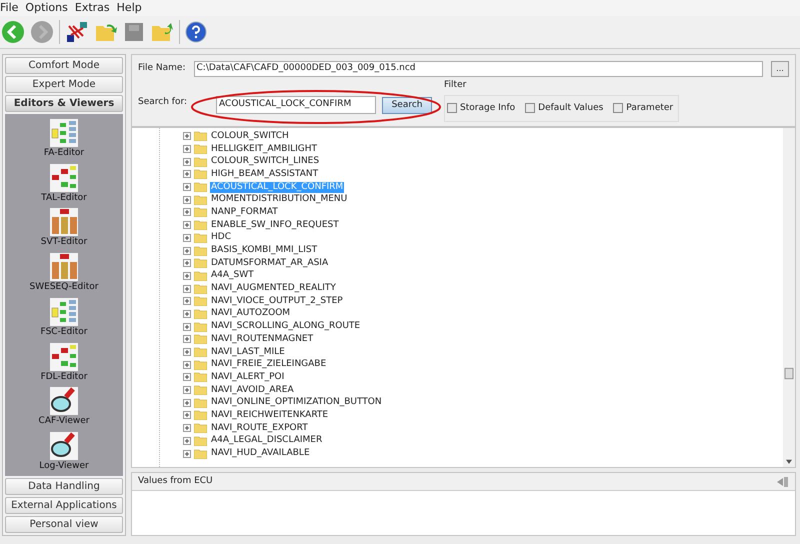 The height and width of the screenshot is (544, 800). What do you see at coordinates (650, 108) in the screenshot?
I see `checkbox-label: Parameter` at bounding box center [650, 108].